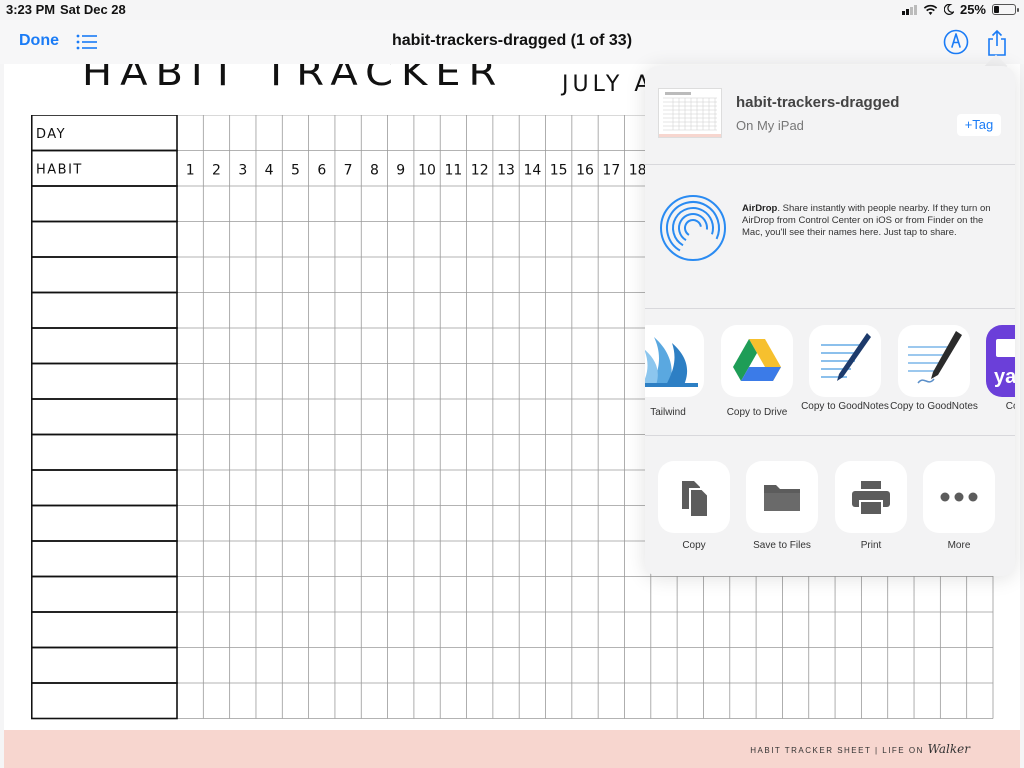 The height and width of the screenshot is (768, 1024). Describe the element at coordinates (532, 170) in the screenshot. I see `day-number-label: 14` at that location.